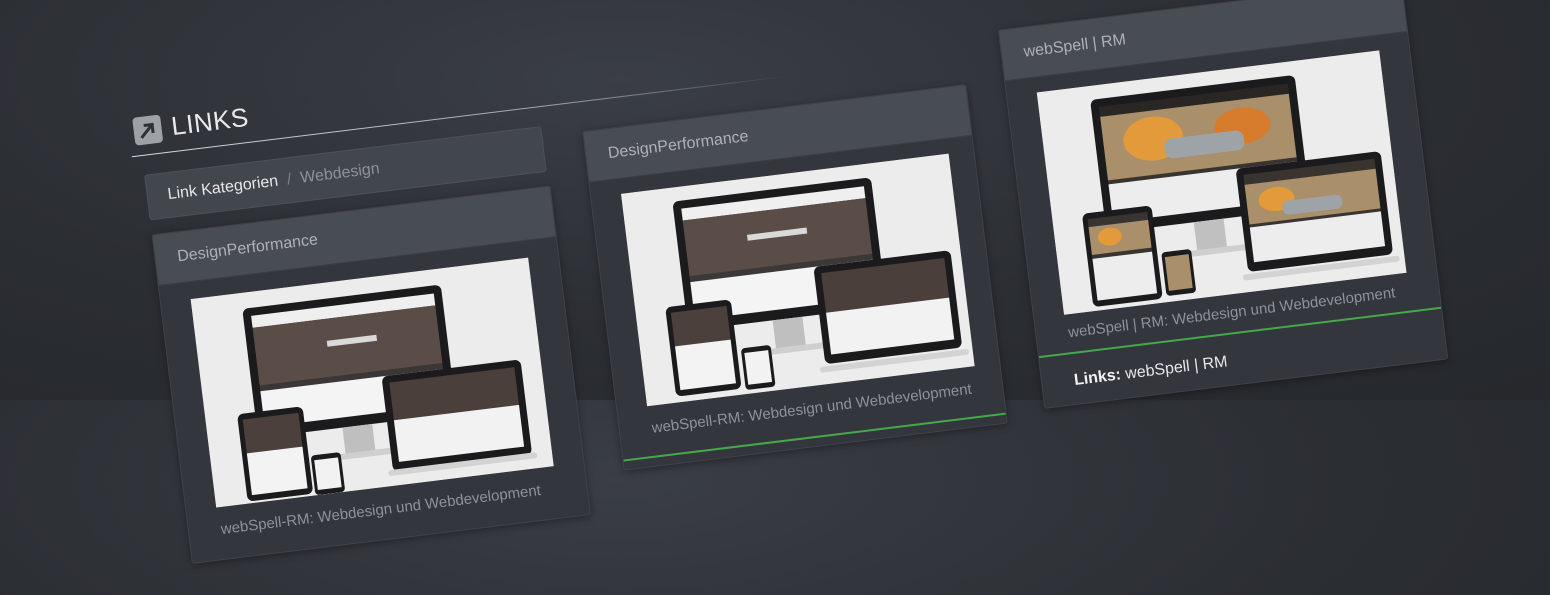  Describe the element at coordinates (1075, 46) in the screenshot. I see `card-title: webSpell | RM` at that location.